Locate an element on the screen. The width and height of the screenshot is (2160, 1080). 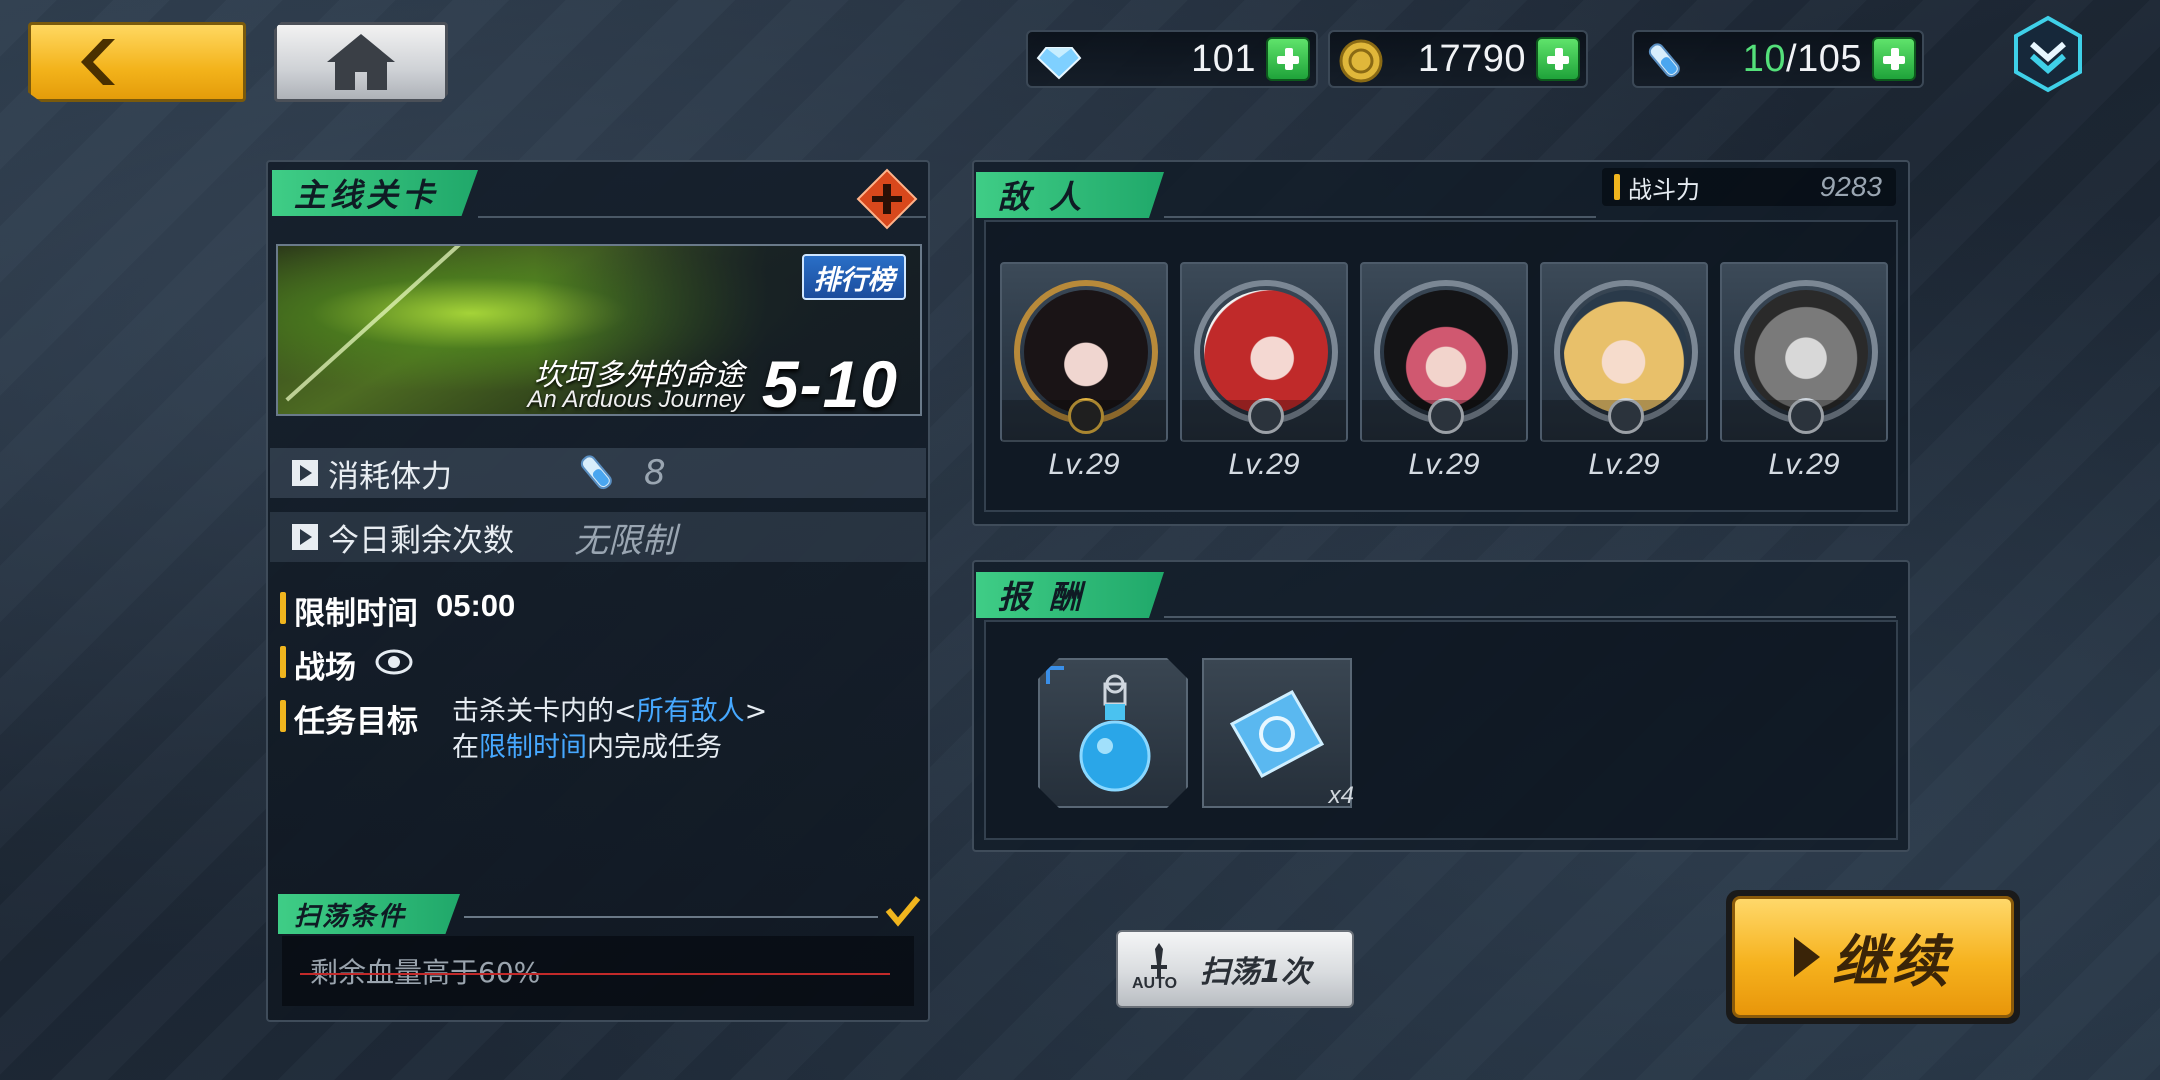
home-button is located at coordinates (361, 62).